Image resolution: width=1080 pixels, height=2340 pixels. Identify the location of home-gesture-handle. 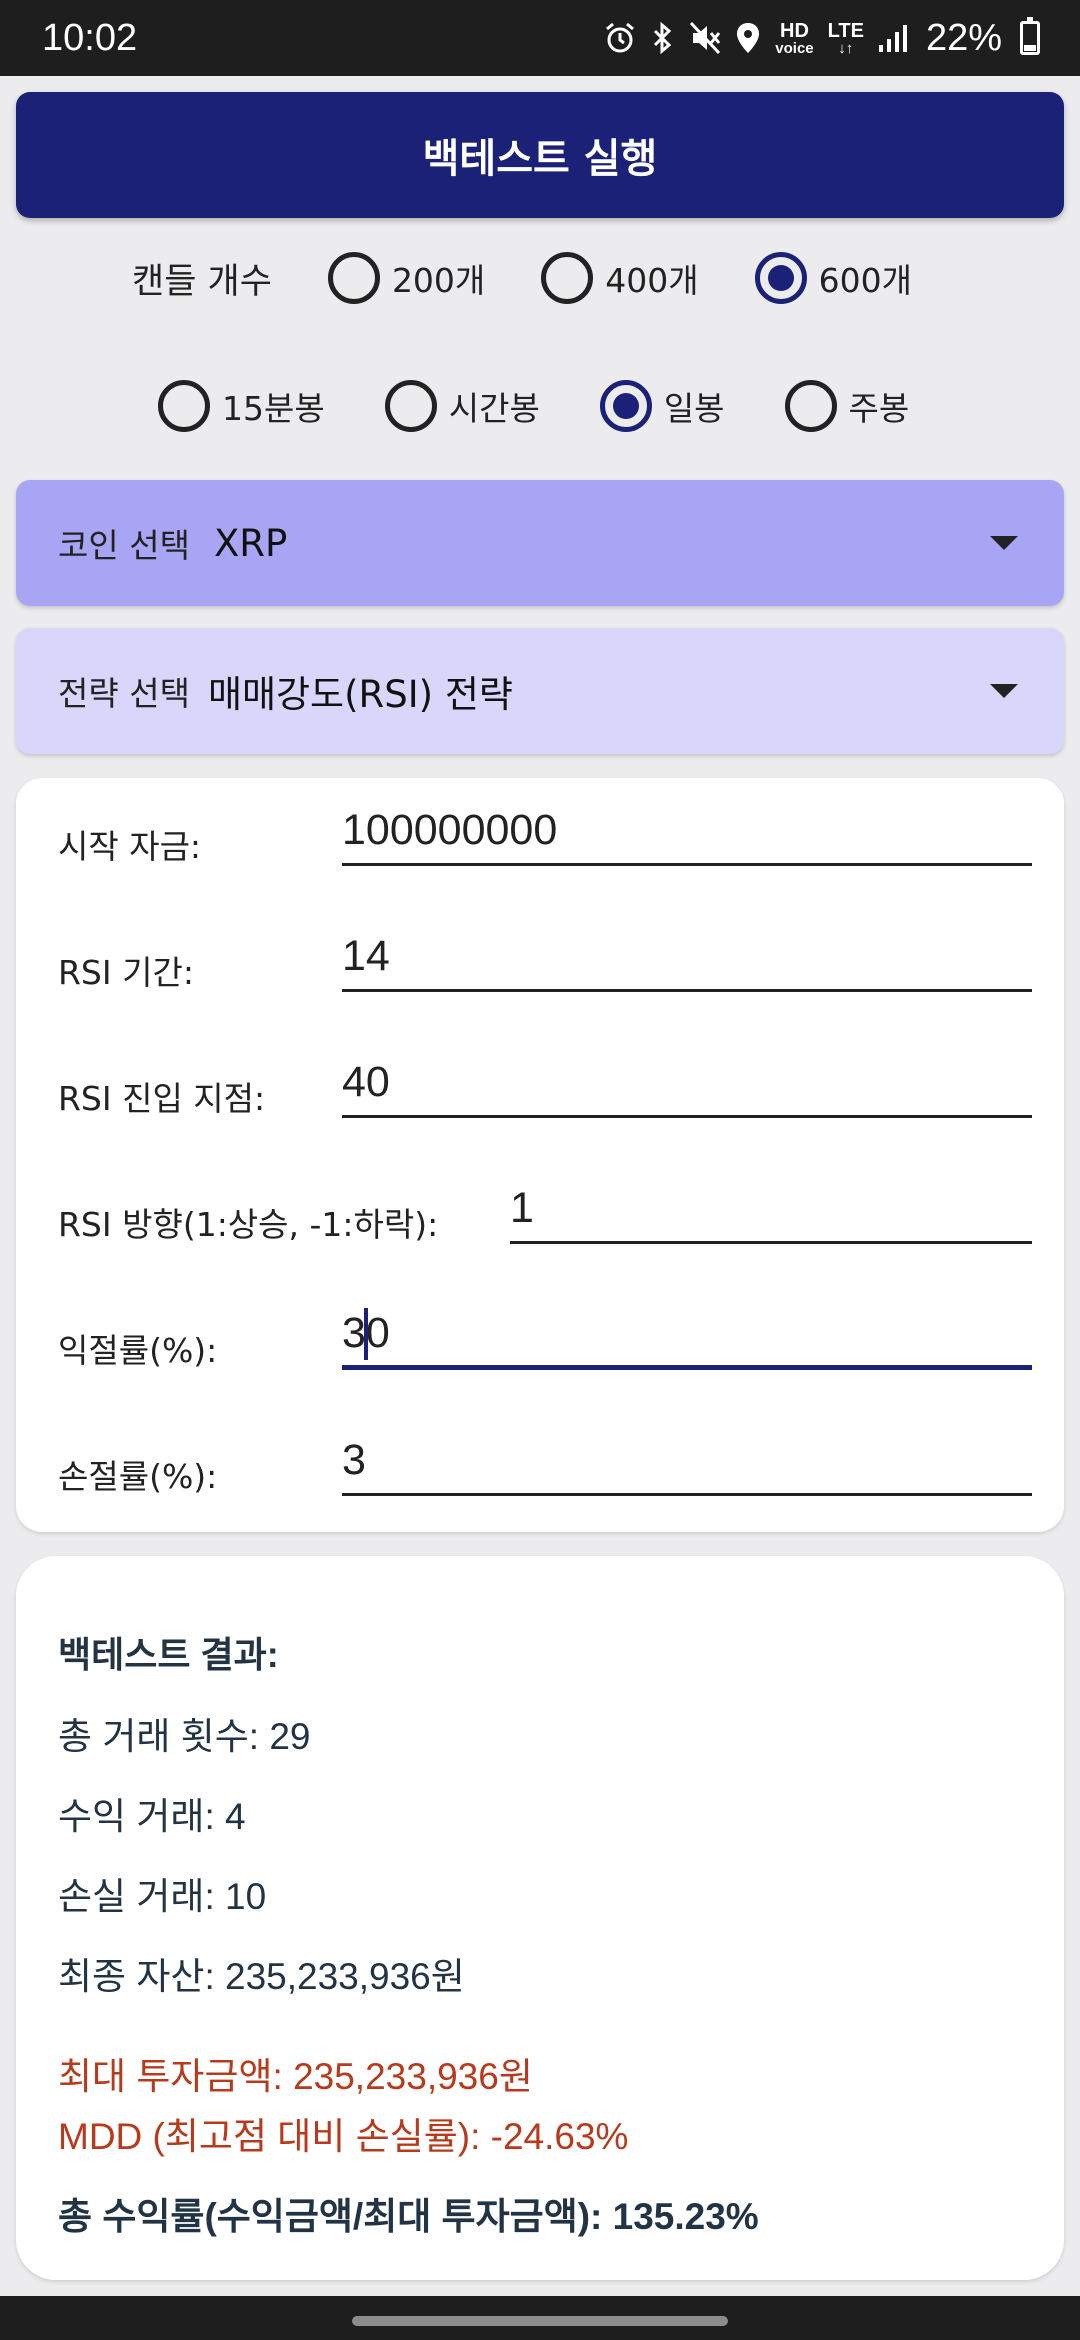
(540, 2321).